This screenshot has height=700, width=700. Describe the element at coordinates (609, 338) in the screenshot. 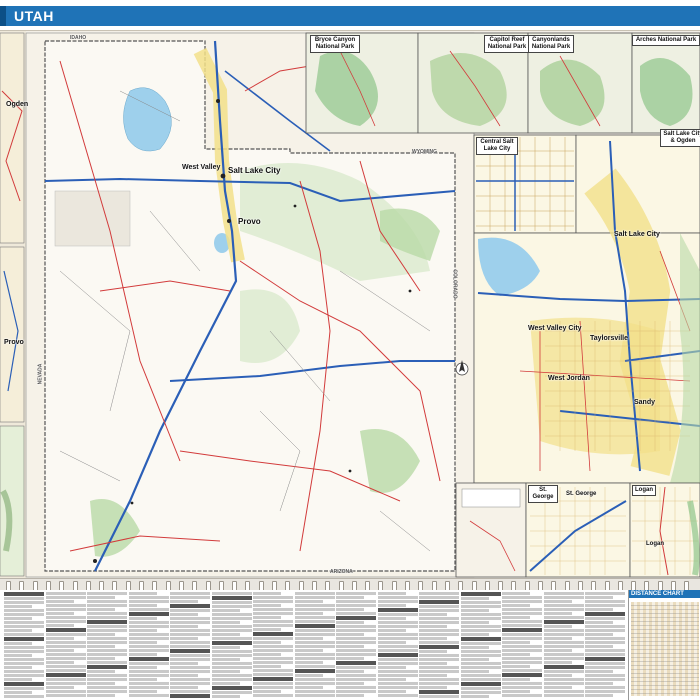

I see `label-taylorsville: Taylorsville` at that location.